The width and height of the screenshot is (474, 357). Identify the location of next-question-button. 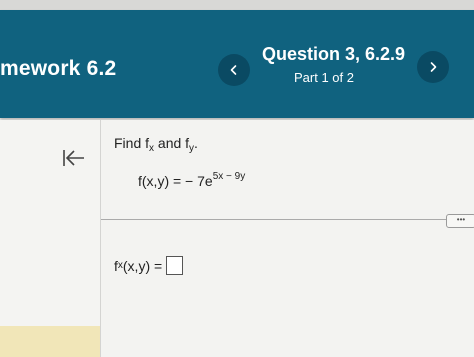
(433, 67).